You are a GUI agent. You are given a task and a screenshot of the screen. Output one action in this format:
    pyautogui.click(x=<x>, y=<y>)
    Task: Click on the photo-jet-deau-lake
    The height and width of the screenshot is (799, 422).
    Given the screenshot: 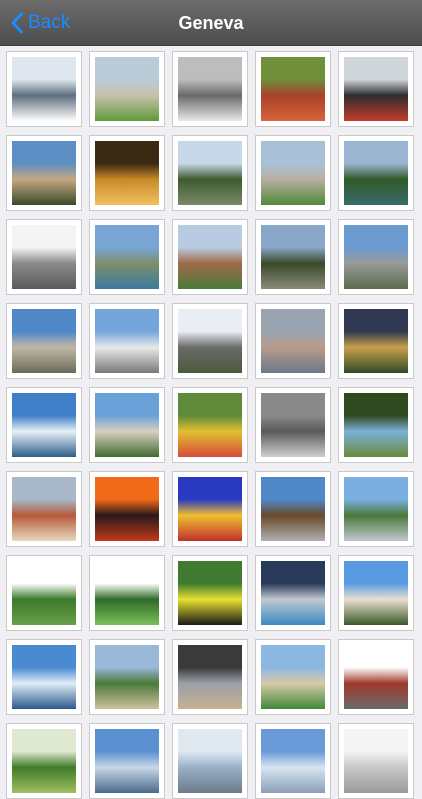 What is the action you would take?
    pyautogui.click(x=44, y=425)
    